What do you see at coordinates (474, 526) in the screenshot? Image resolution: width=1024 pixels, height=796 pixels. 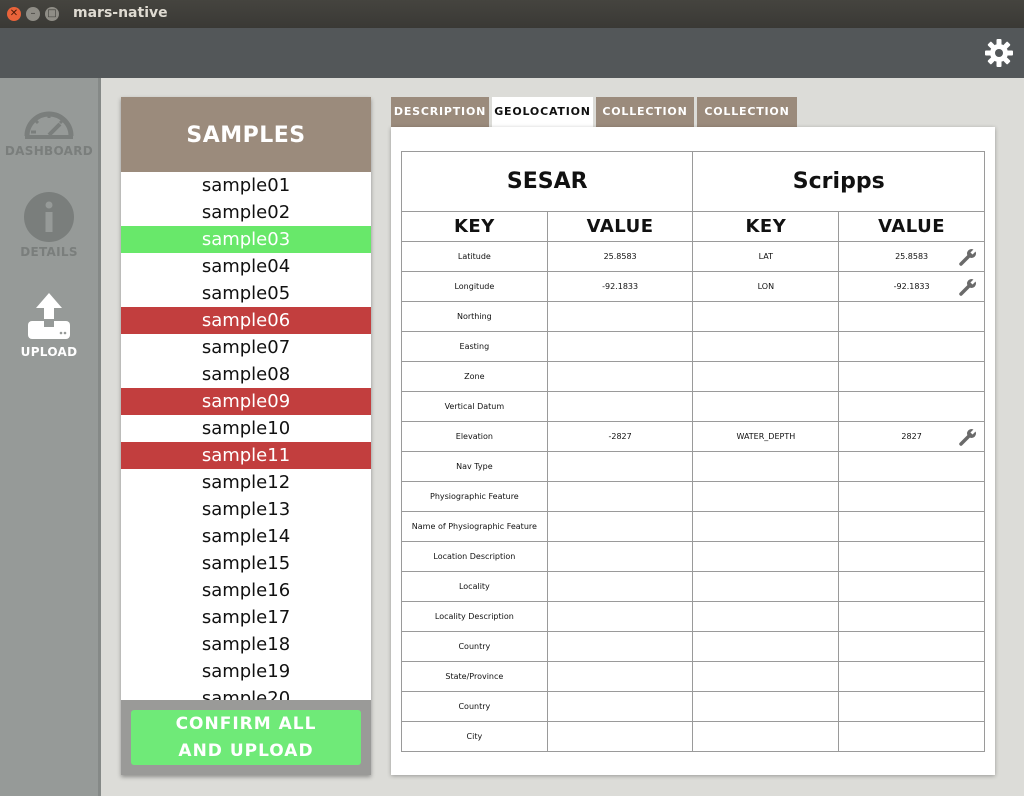 I see `sesar-key-cell-text: Name of Physiographic Feature` at bounding box center [474, 526].